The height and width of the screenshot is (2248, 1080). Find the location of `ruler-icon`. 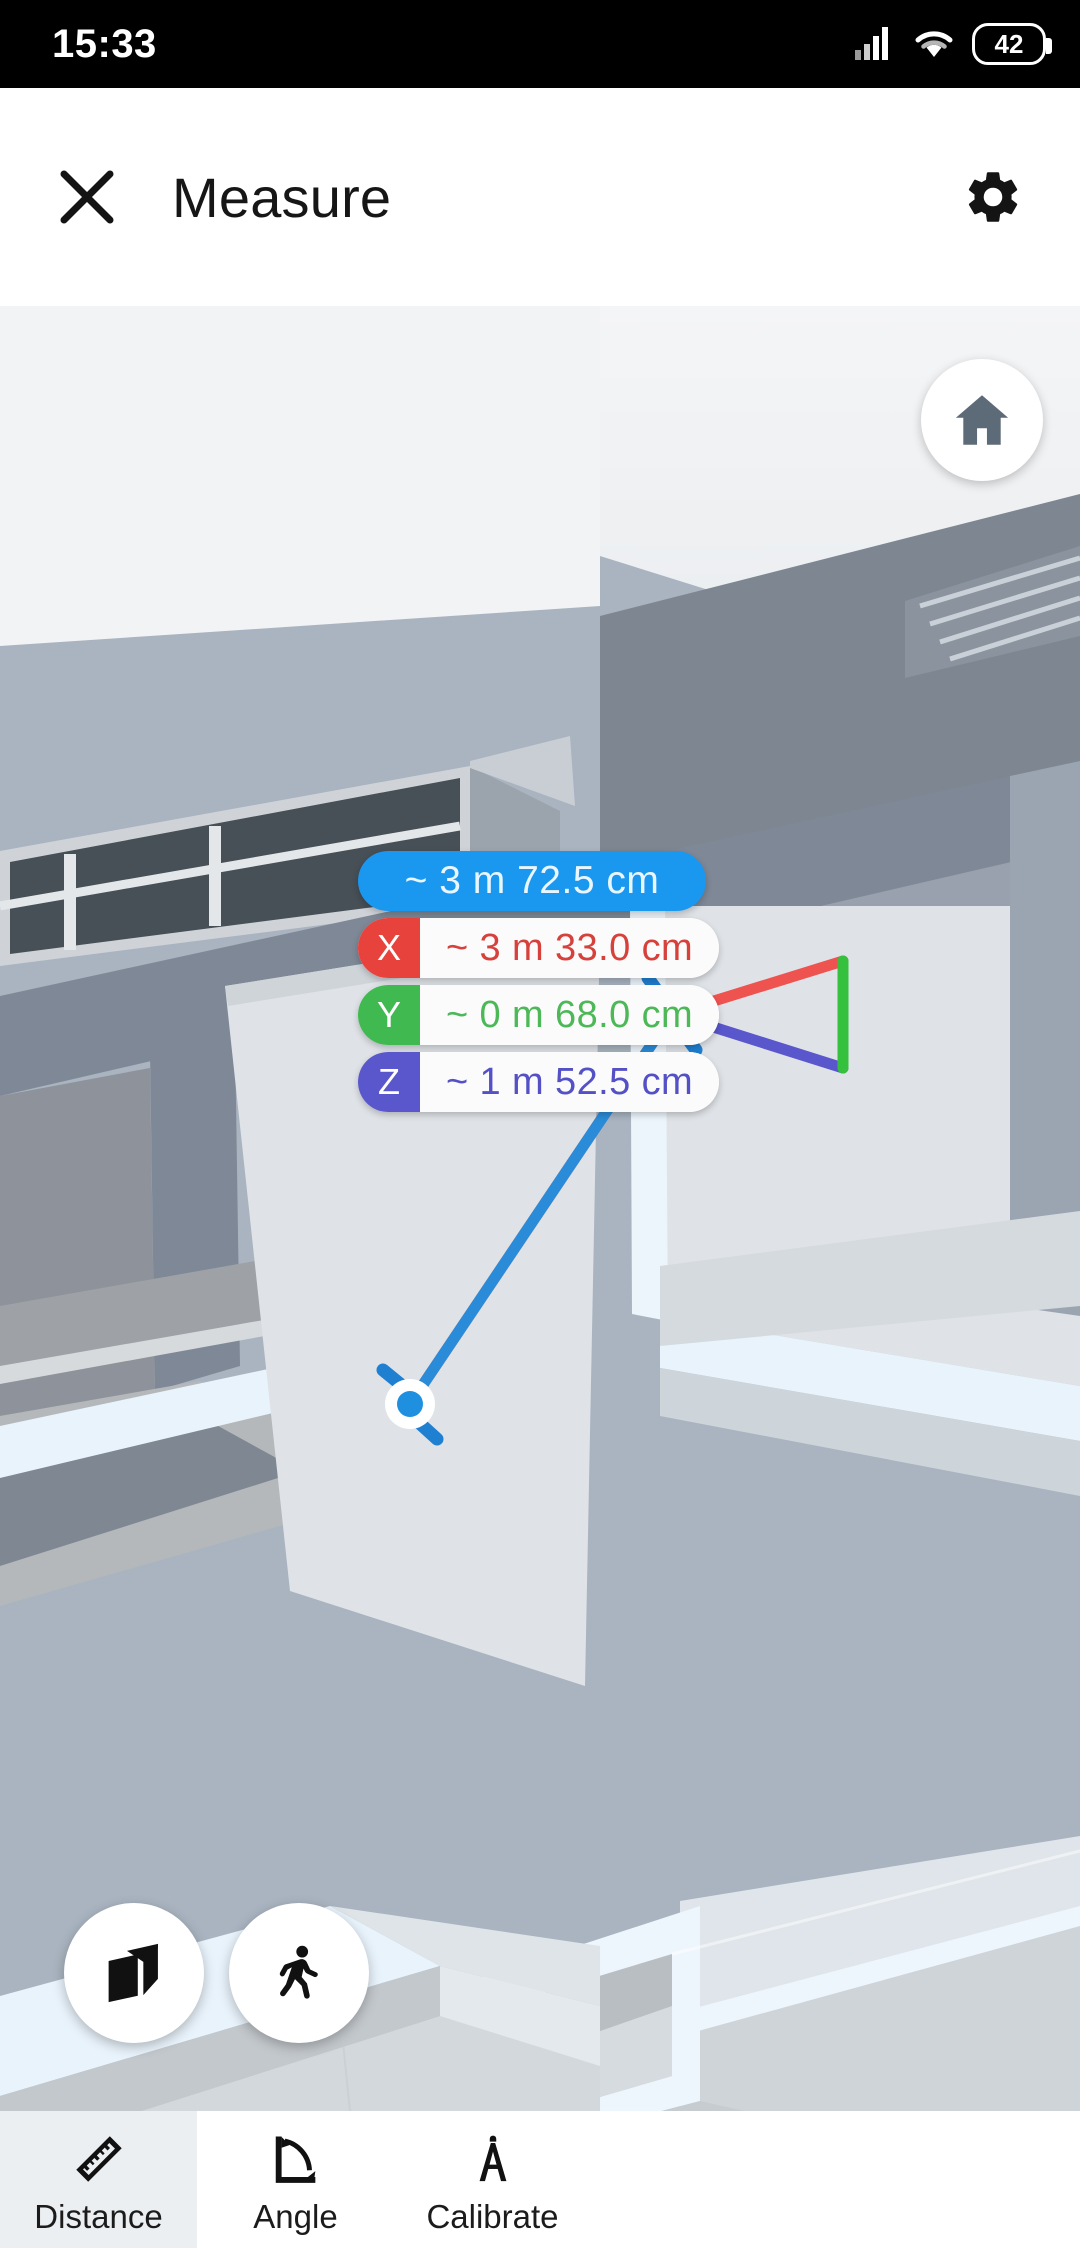

ruler-icon is located at coordinates (99, 2159).